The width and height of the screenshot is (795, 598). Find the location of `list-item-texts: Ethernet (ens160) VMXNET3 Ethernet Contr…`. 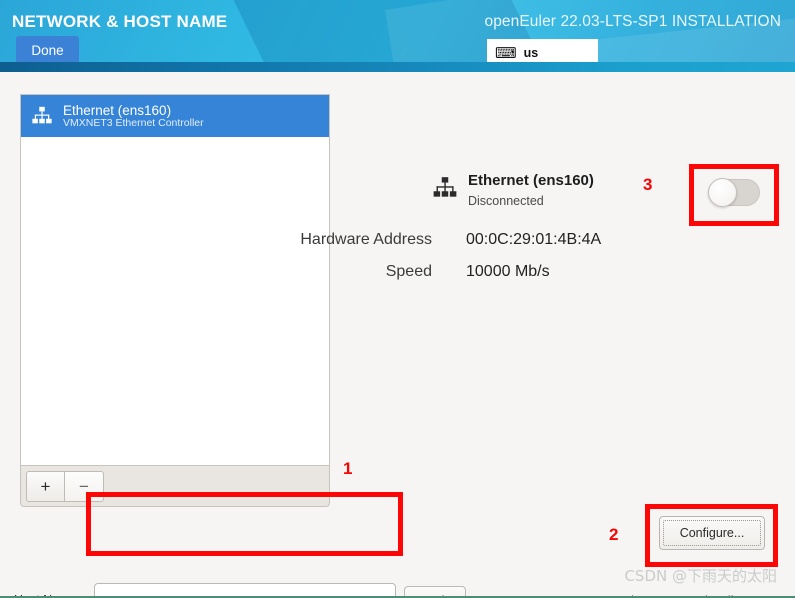

list-item-texts: Ethernet (ens160) VMXNET3 Ethernet Contr… is located at coordinates (133, 116).